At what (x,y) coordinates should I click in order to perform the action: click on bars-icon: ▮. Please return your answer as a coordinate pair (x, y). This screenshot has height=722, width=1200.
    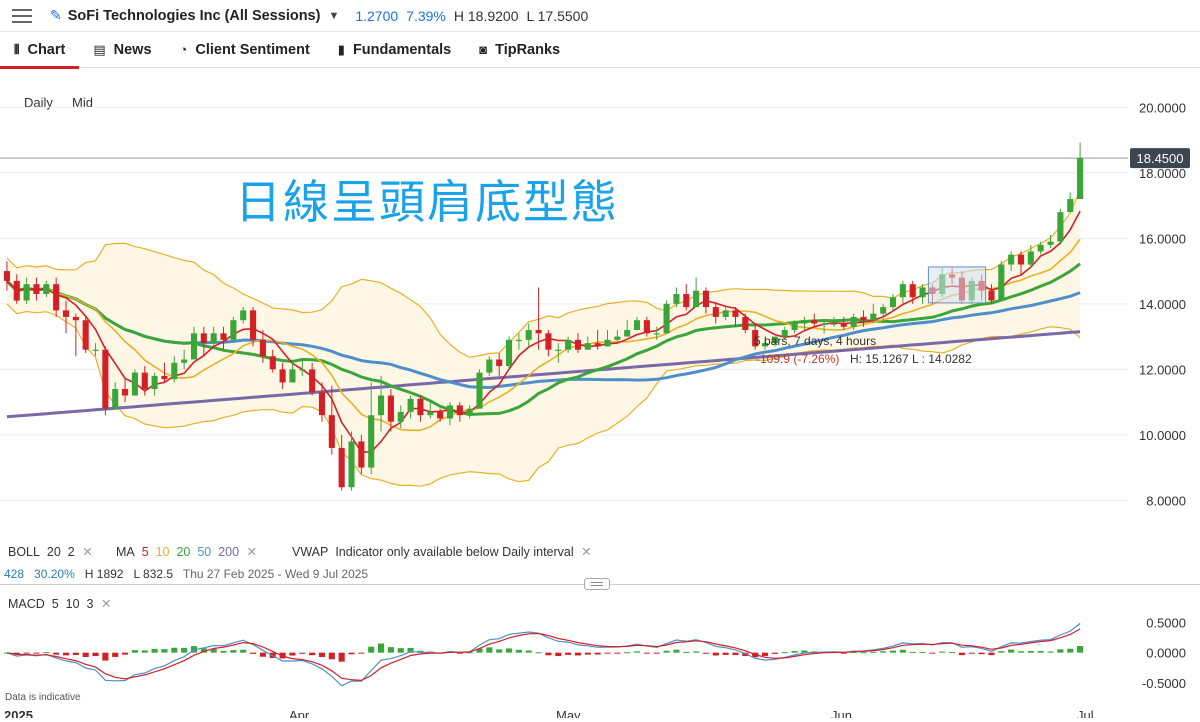
    Looking at the image, I should click on (341, 49).